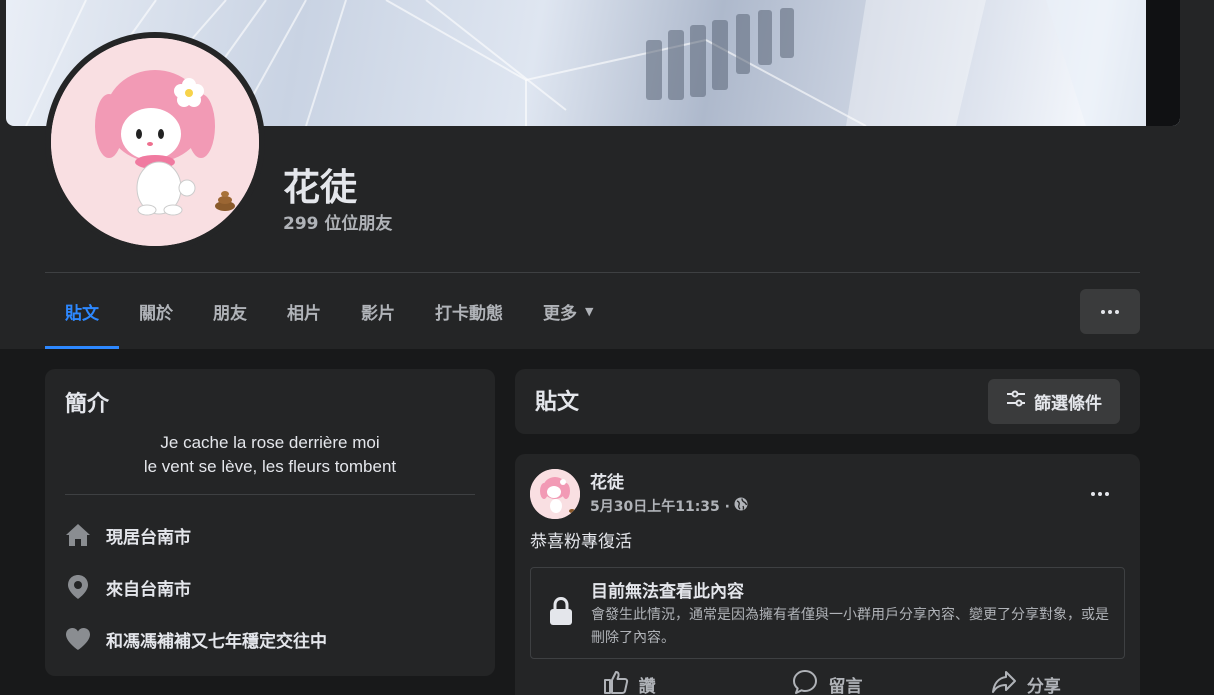 The image size is (1214, 695). I want to click on filter-sliders-icon, so click(1016, 401).